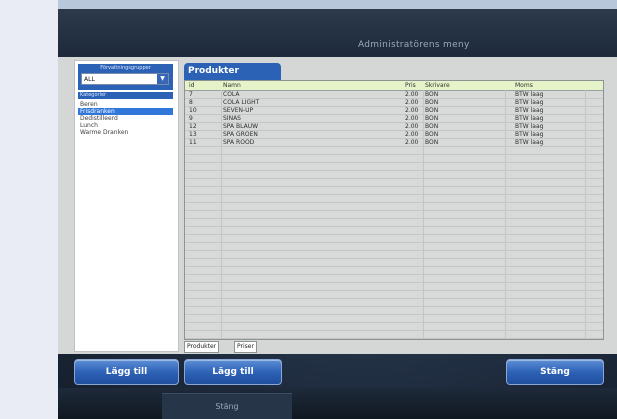 The width and height of the screenshot is (617, 419). I want to click on cell-id: 10, so click(193, 110).